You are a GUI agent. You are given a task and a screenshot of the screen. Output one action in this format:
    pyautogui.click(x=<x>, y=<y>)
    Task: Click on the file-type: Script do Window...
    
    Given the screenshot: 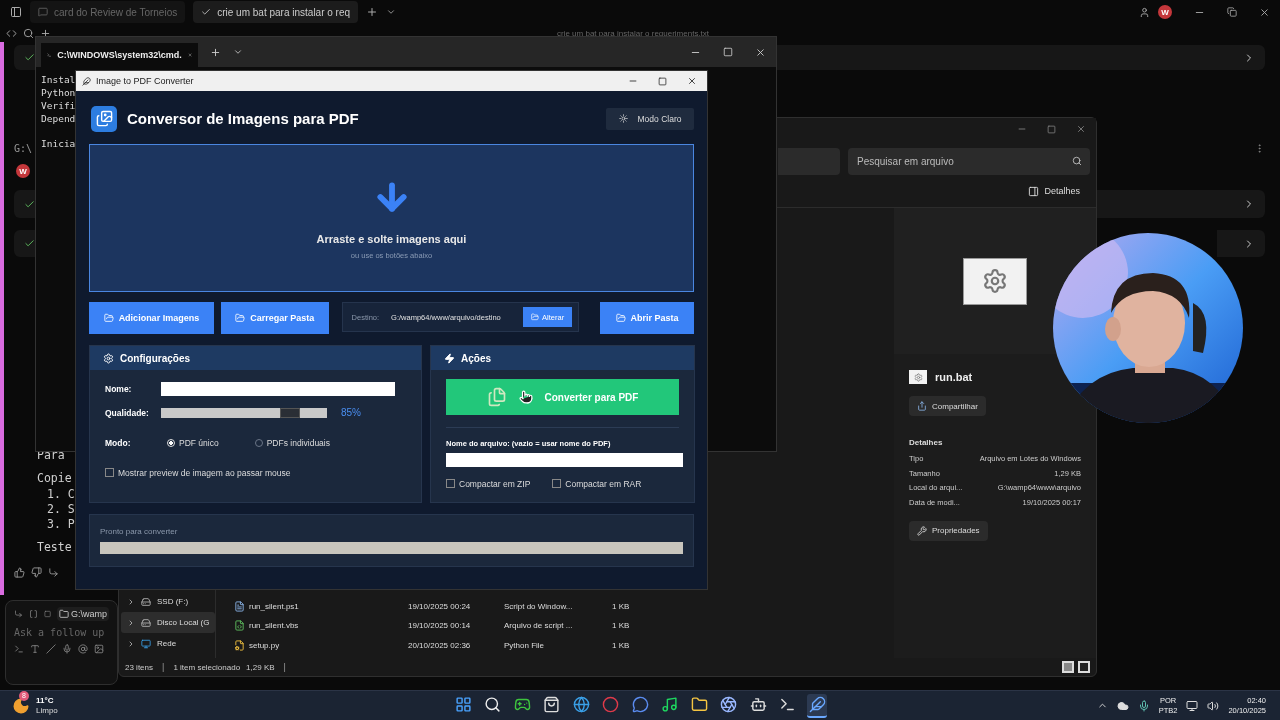 What is the action you would take?
    pyautogui.click(x=539, y=606)
    